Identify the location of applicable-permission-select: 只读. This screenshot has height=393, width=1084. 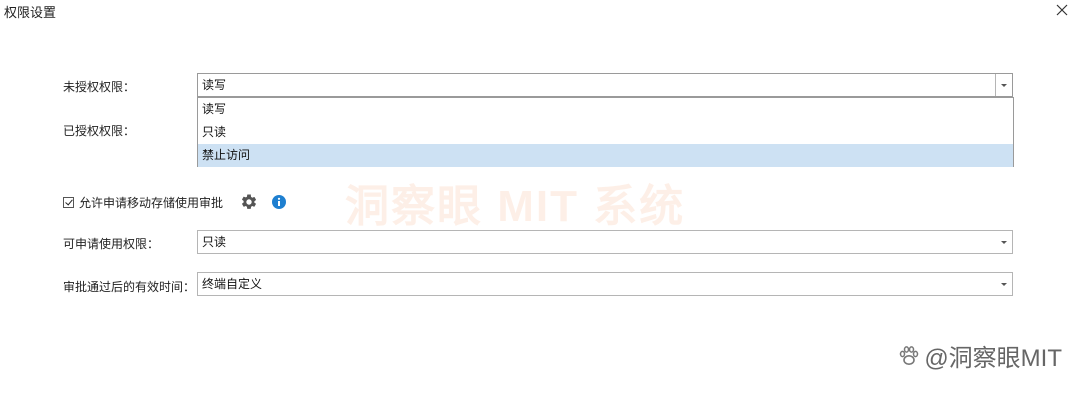
(605, 242).